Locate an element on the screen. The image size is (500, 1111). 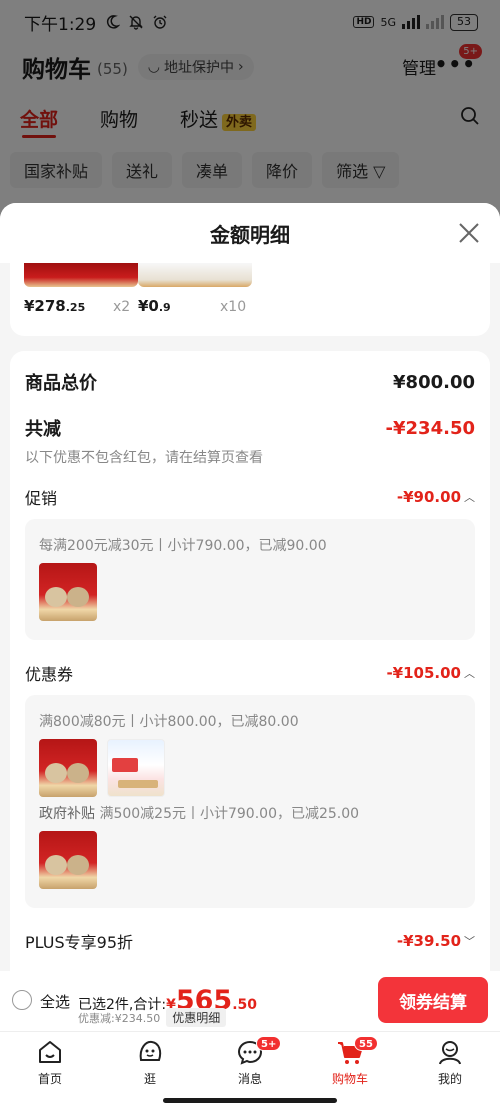
message-badge: 5+ is located at coordinates (269, 1043).